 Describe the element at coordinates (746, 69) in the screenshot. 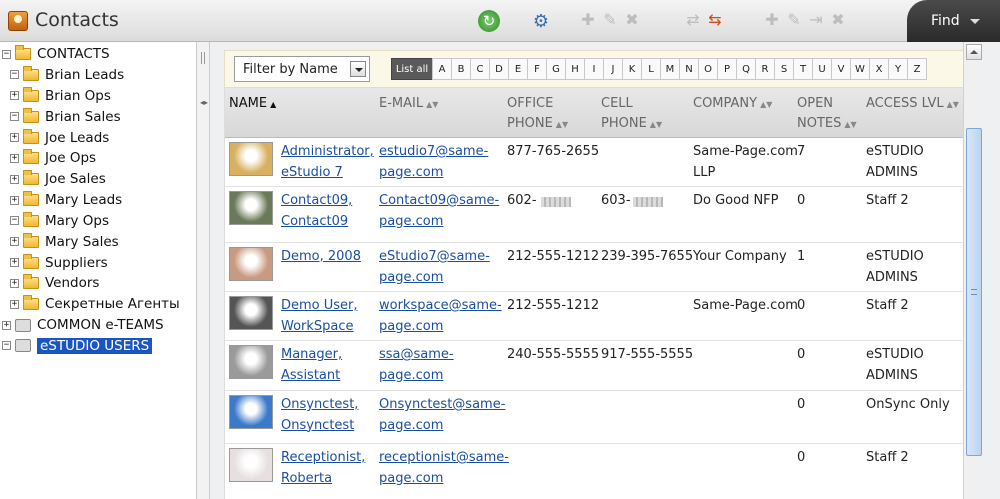

I see `letter-filter-button: Q` at that location.